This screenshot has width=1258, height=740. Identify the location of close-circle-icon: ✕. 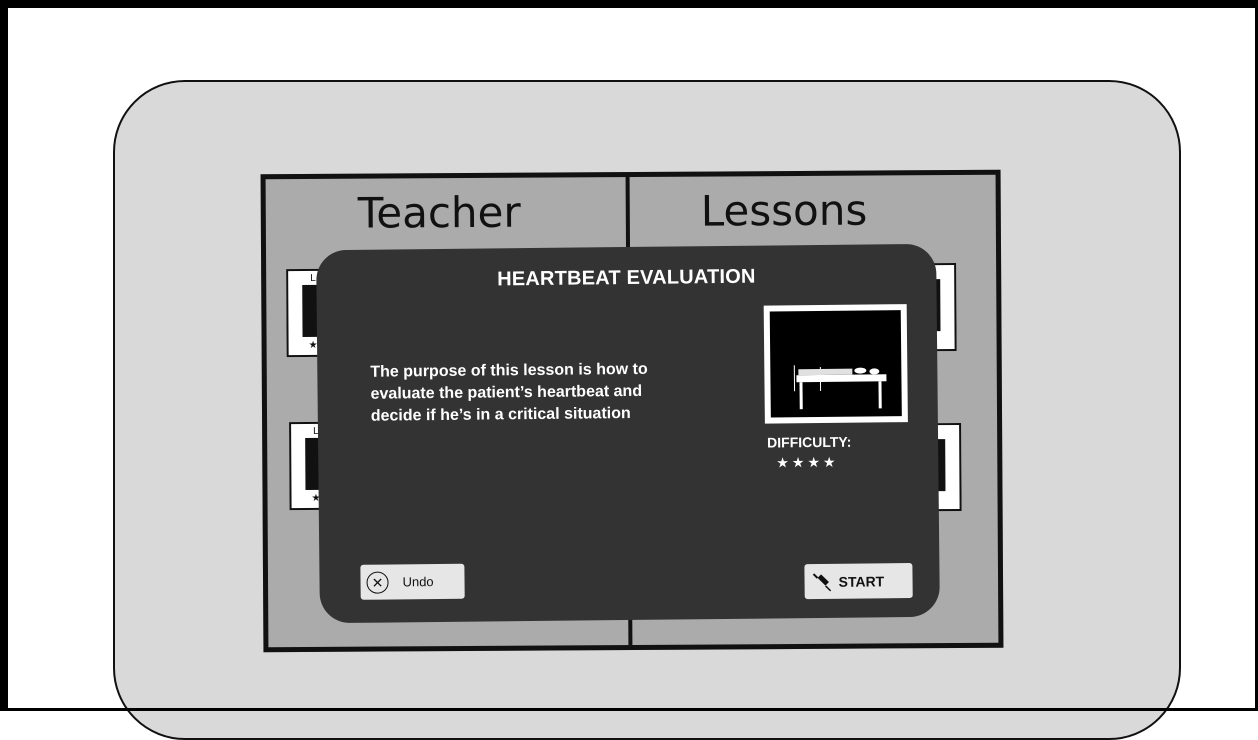
(377, 582).